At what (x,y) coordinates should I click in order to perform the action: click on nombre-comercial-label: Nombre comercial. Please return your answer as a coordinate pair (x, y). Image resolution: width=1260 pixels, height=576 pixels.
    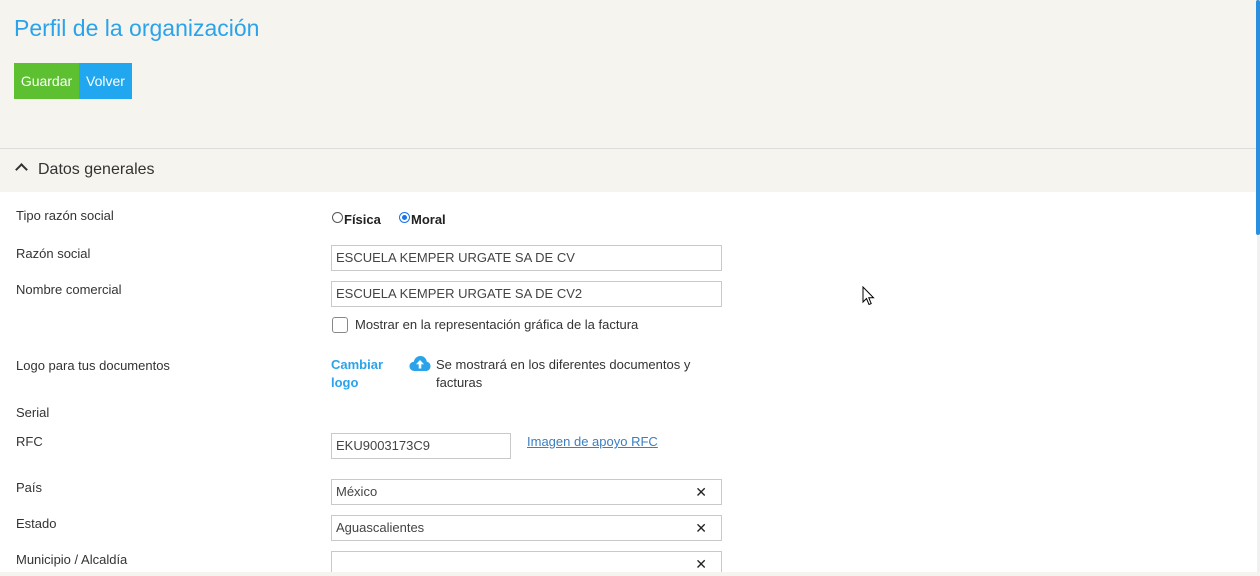
    Looking at the image, I should click on (69, 289).